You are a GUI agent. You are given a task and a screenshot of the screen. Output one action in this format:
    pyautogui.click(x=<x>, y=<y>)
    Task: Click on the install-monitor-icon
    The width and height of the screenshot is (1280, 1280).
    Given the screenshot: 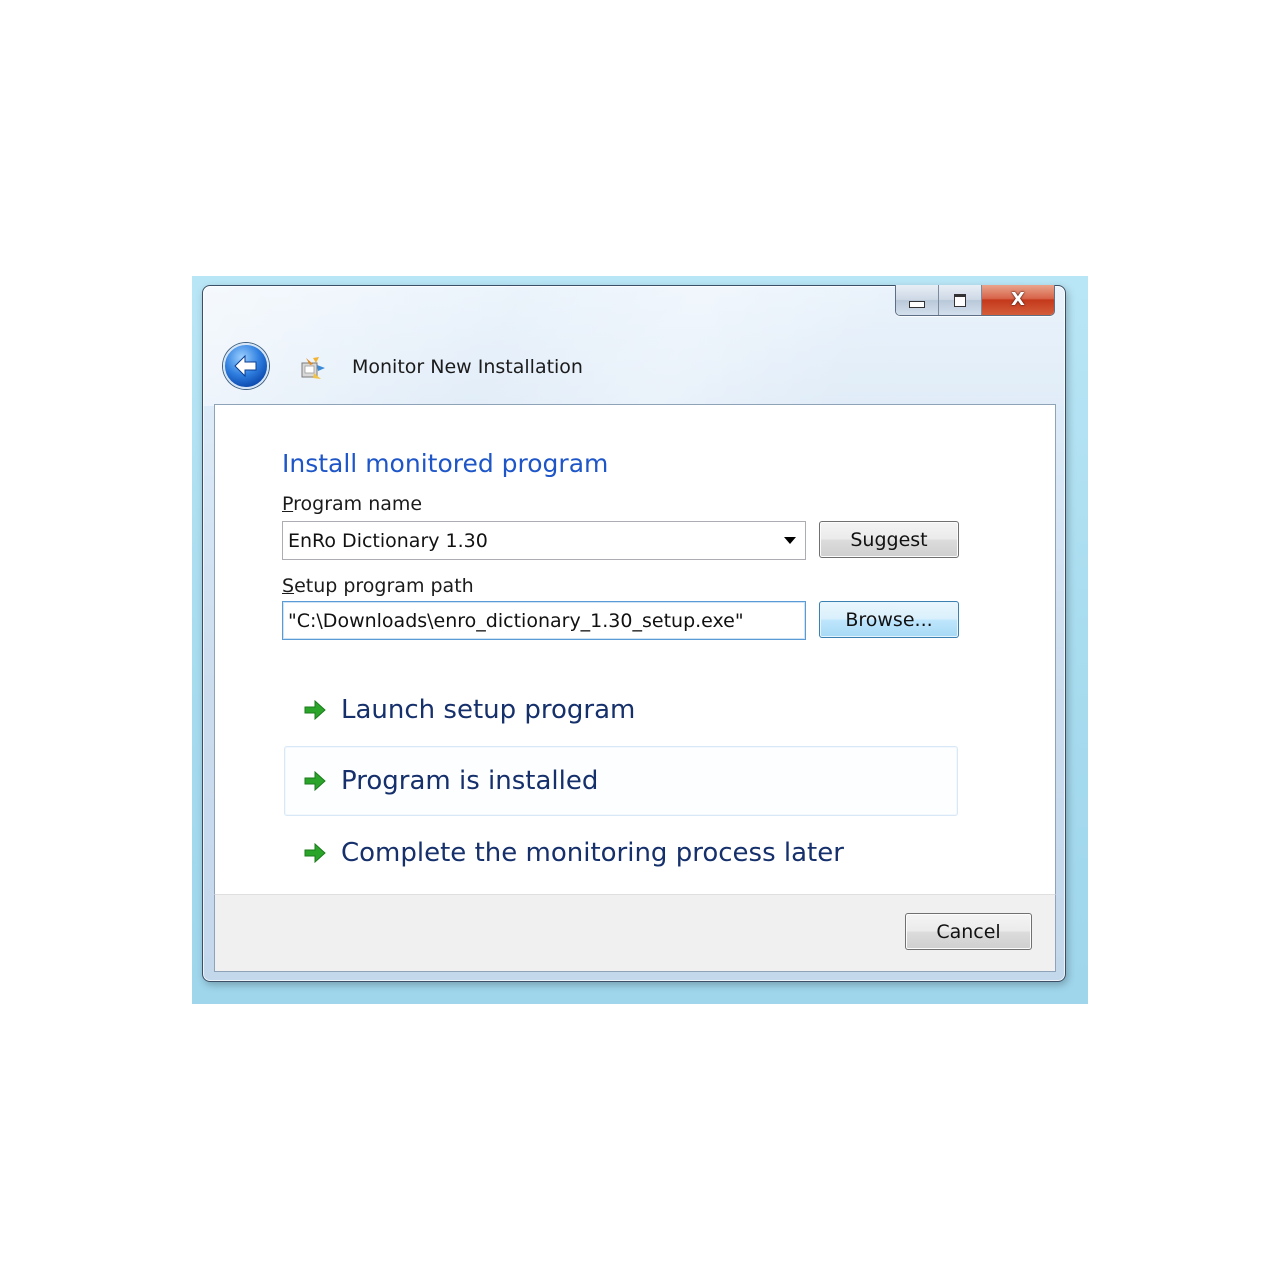 What is the action you would take?
    pyautogui.click(x=313, y=368)
    